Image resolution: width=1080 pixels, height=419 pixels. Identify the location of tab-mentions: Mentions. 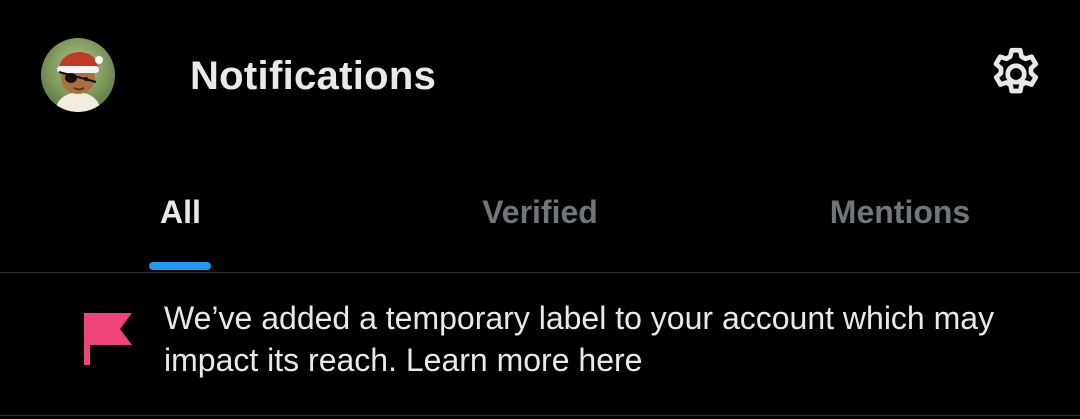
(900, 221).